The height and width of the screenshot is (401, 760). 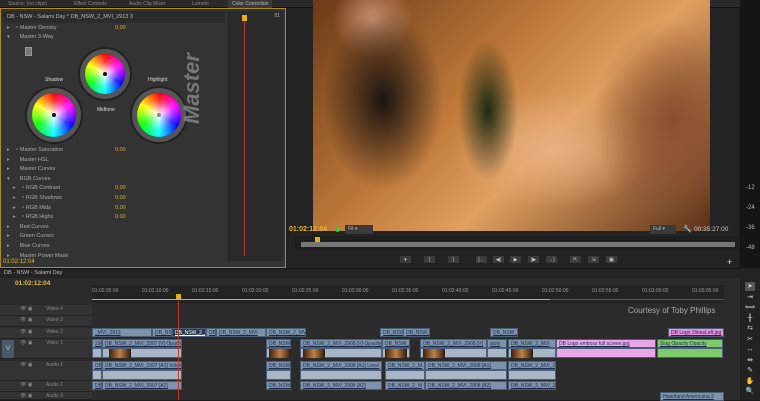 I want to click on timeline-clip: DB_NSW_2_MVI_2908 [V] Opacity, so click(x=341, y=343).